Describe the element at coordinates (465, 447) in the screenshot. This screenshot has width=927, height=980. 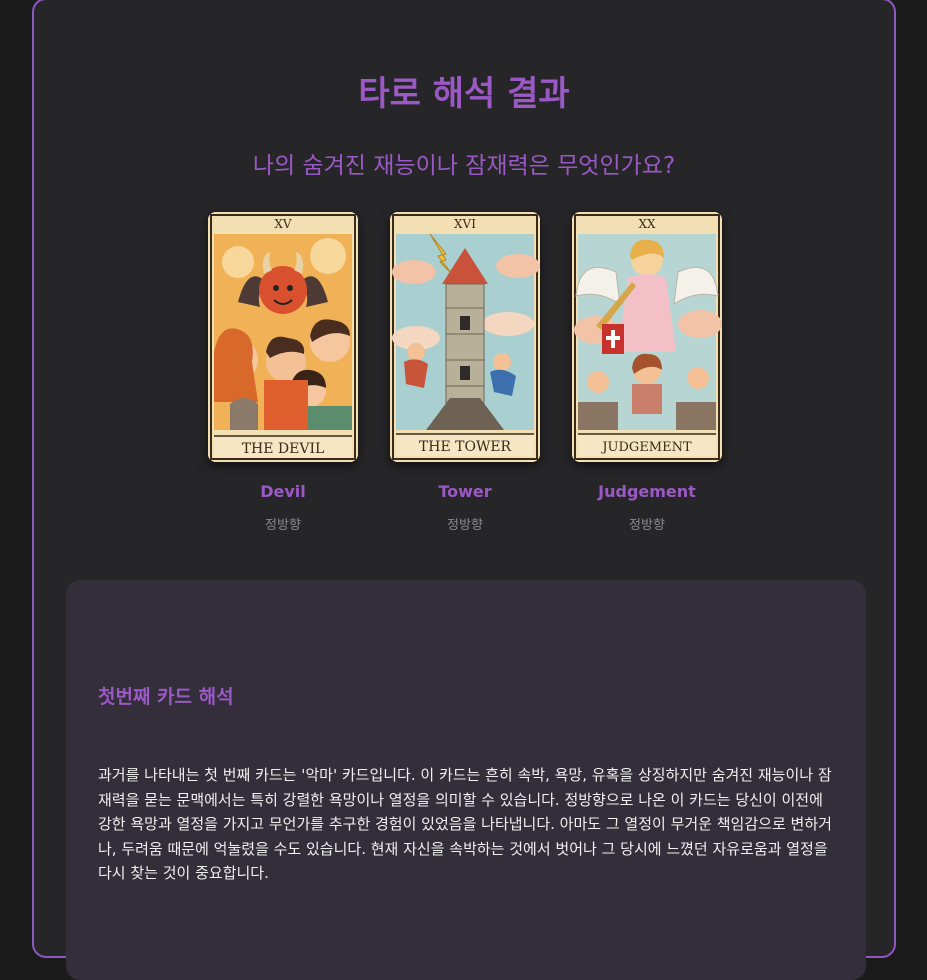
I see `tower-card-banner: THE TOWER` at that location.